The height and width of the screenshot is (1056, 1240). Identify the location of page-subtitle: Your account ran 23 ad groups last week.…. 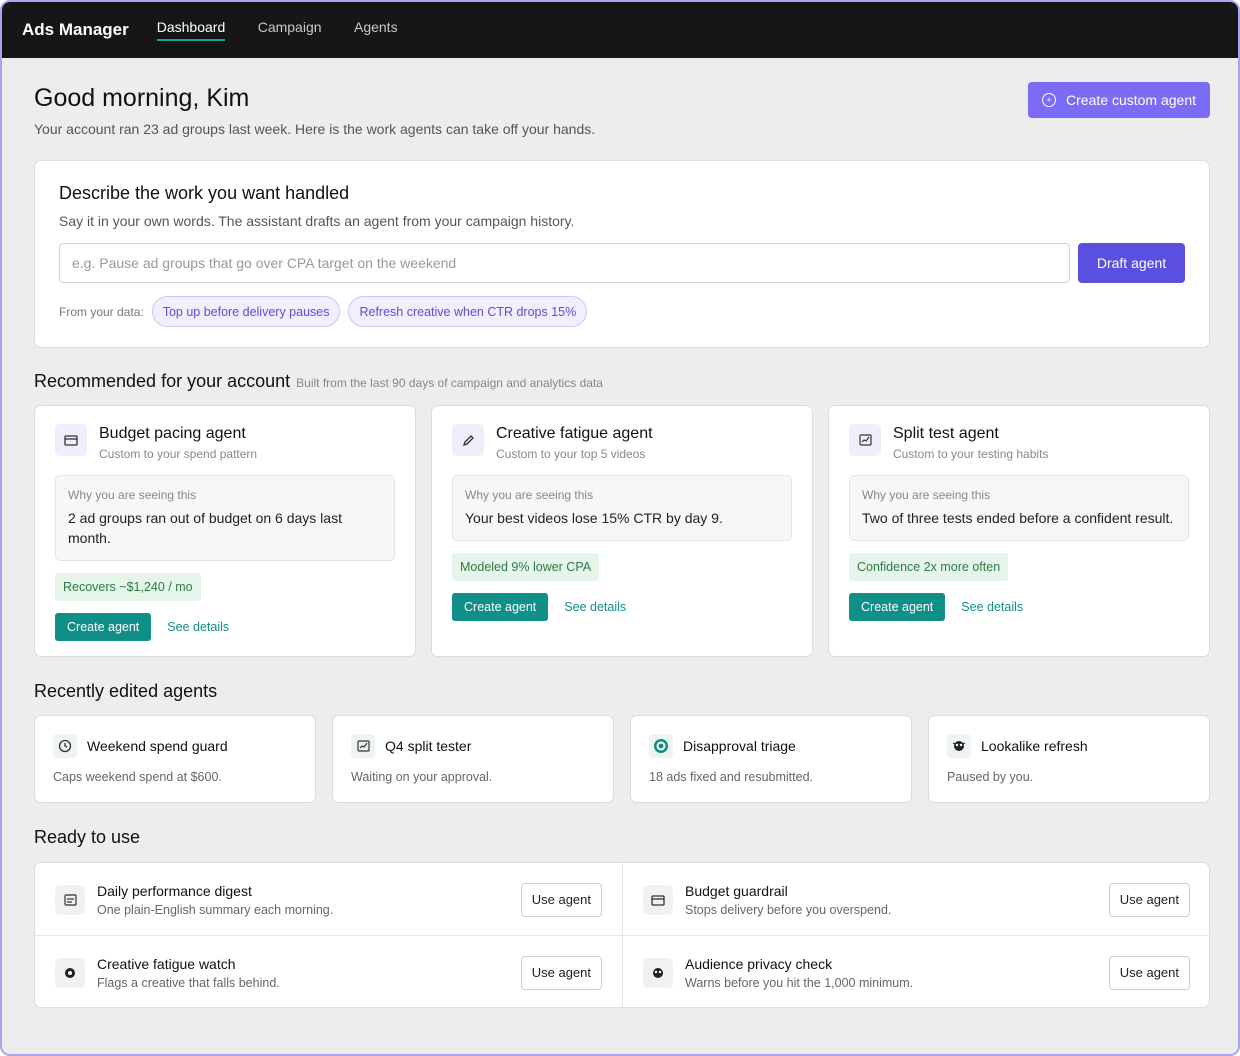
(315, 129).